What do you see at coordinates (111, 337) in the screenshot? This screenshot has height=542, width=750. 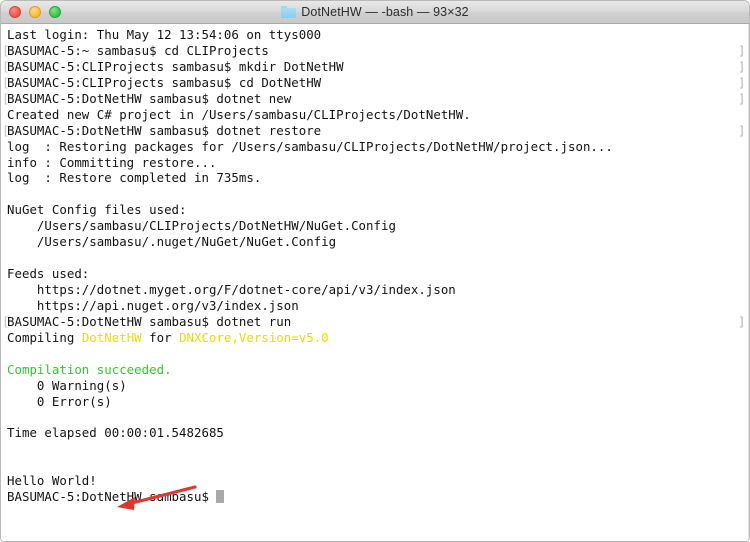 I see `compiling-project-name: DotNetHW` at bounding box center [111, 337].